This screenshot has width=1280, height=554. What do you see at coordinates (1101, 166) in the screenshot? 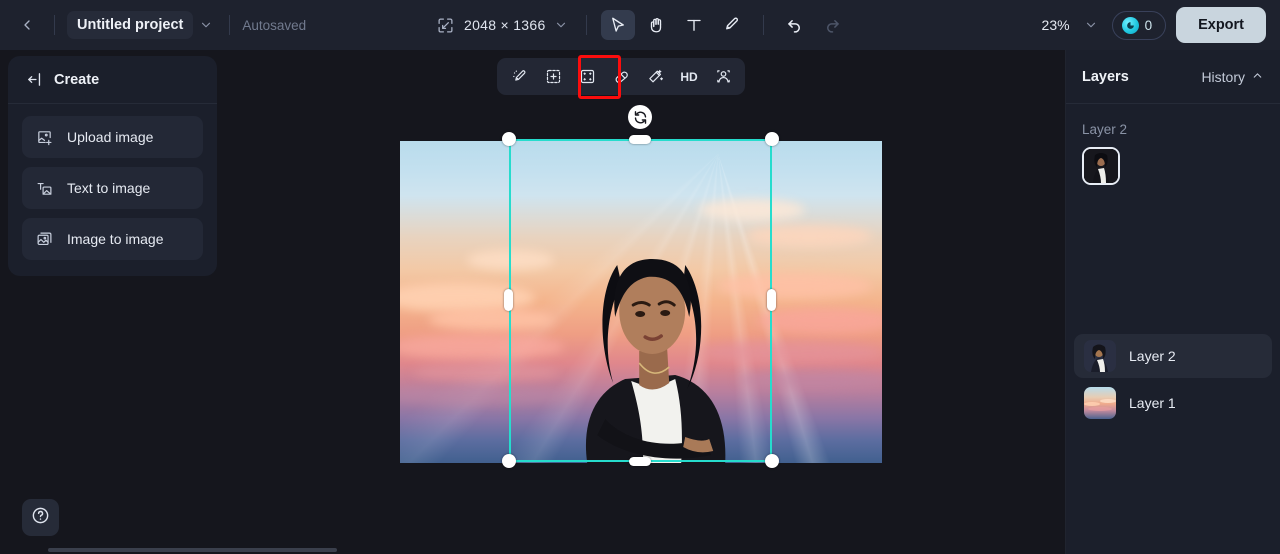
I see `active-layer-thumbnail` at bounding box center [1101, 166].